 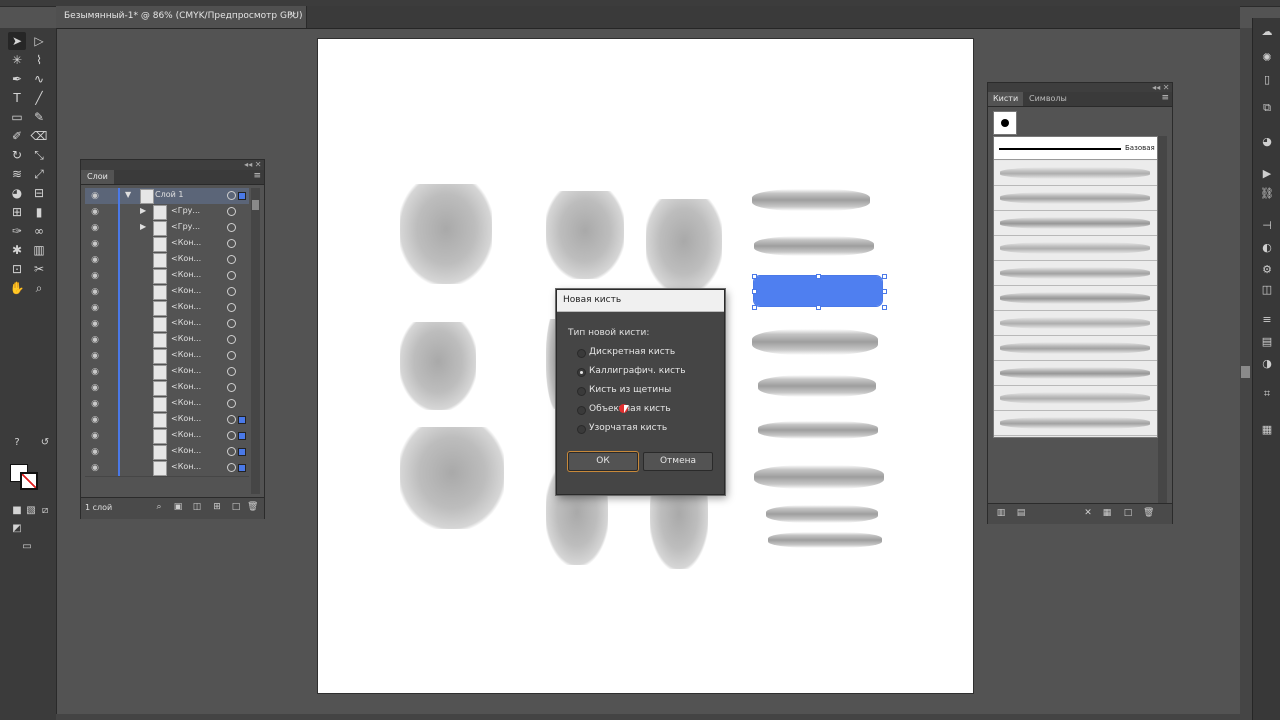 I want to click on close-icon: ×, so click(x=292, y=15).